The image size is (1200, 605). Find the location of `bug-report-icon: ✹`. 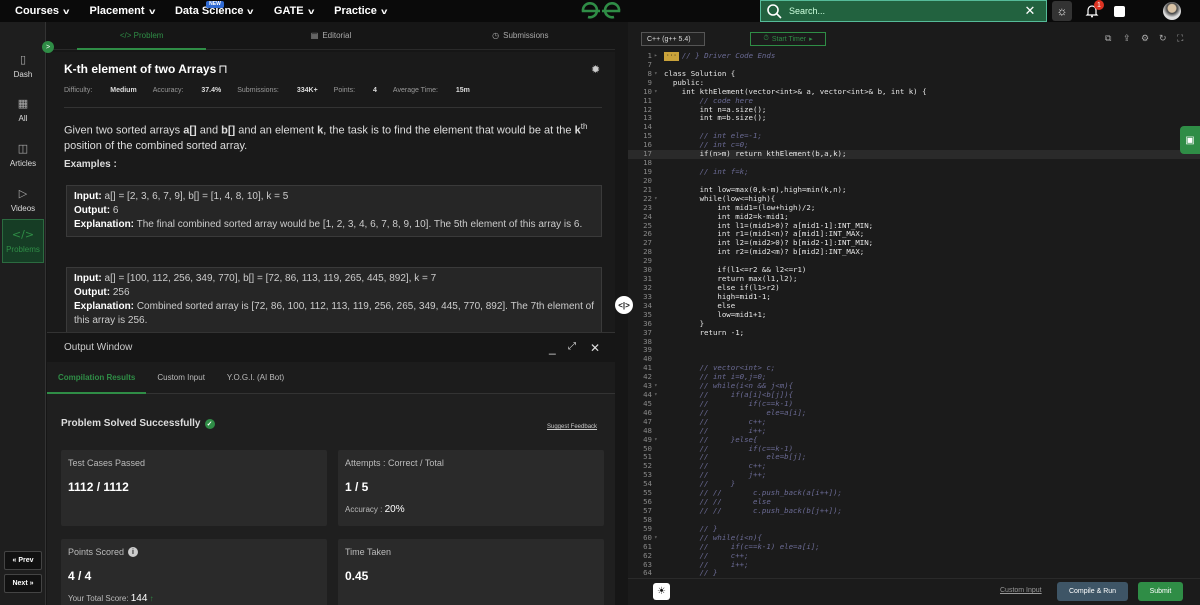

bug-report-icon: ✹ is located at coordinates (595, 69).